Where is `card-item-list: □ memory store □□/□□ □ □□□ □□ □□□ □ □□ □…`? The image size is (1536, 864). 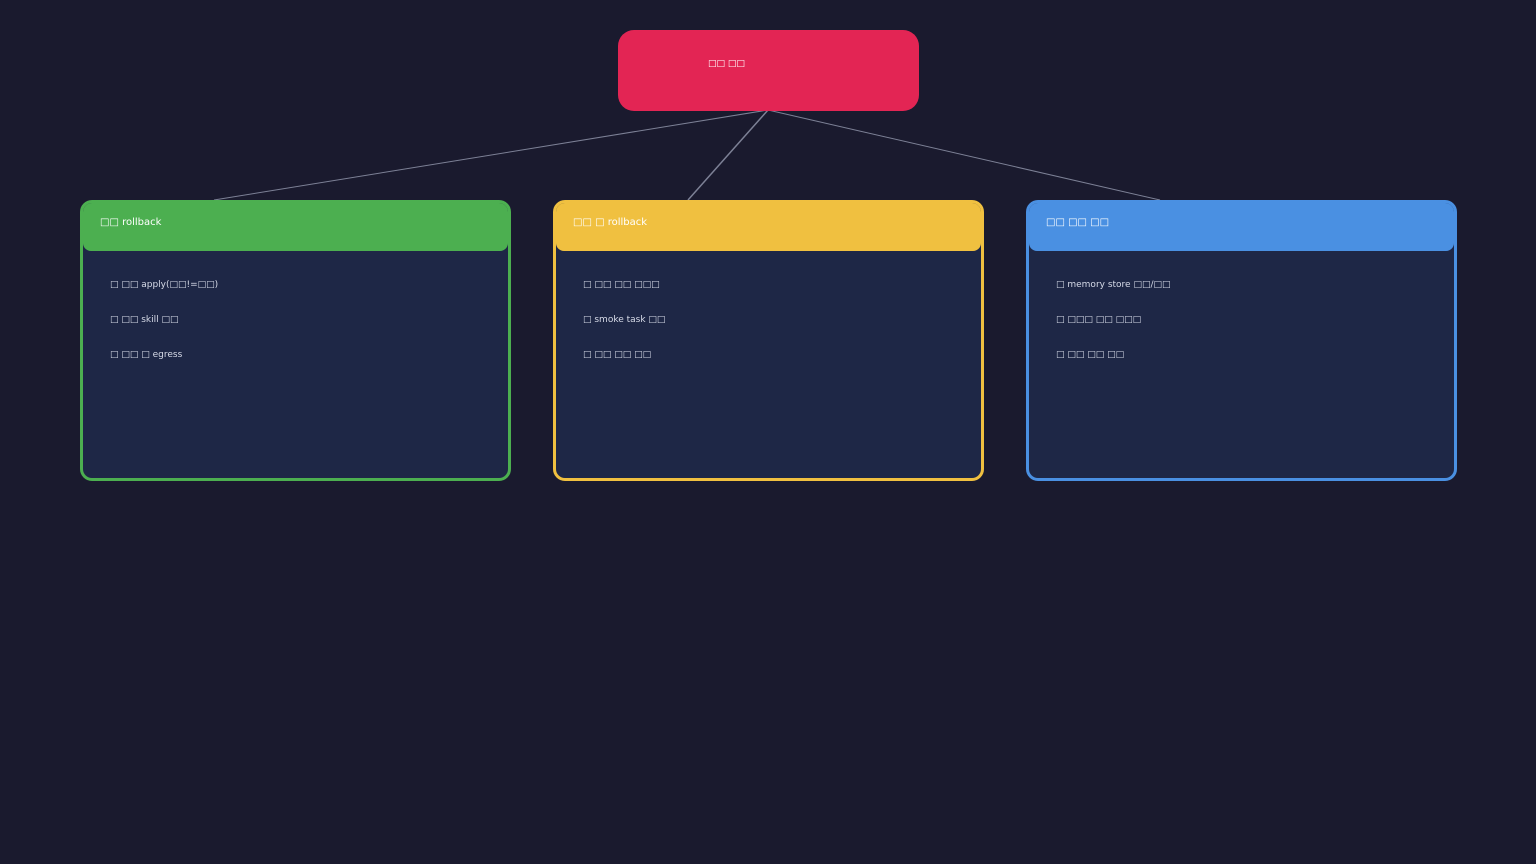
card-item-list: □ memory store □□/□□ □ □□□ □□ □□□ □ □□ □… is located at coordinates (1113, 331).